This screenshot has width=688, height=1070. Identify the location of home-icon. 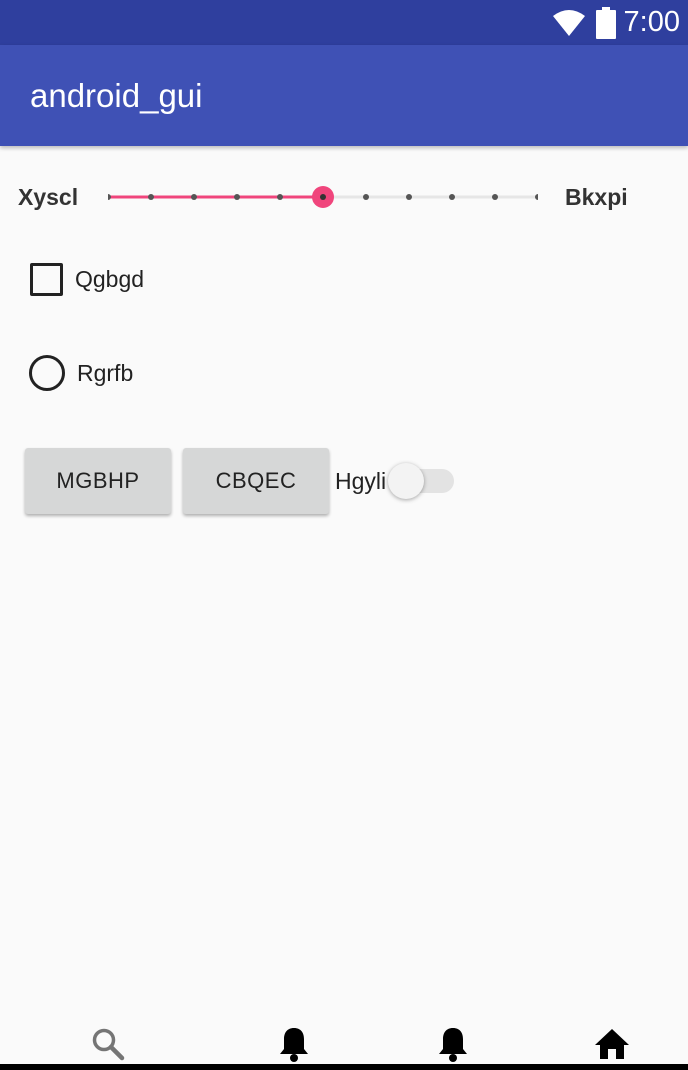
(612, 1044).